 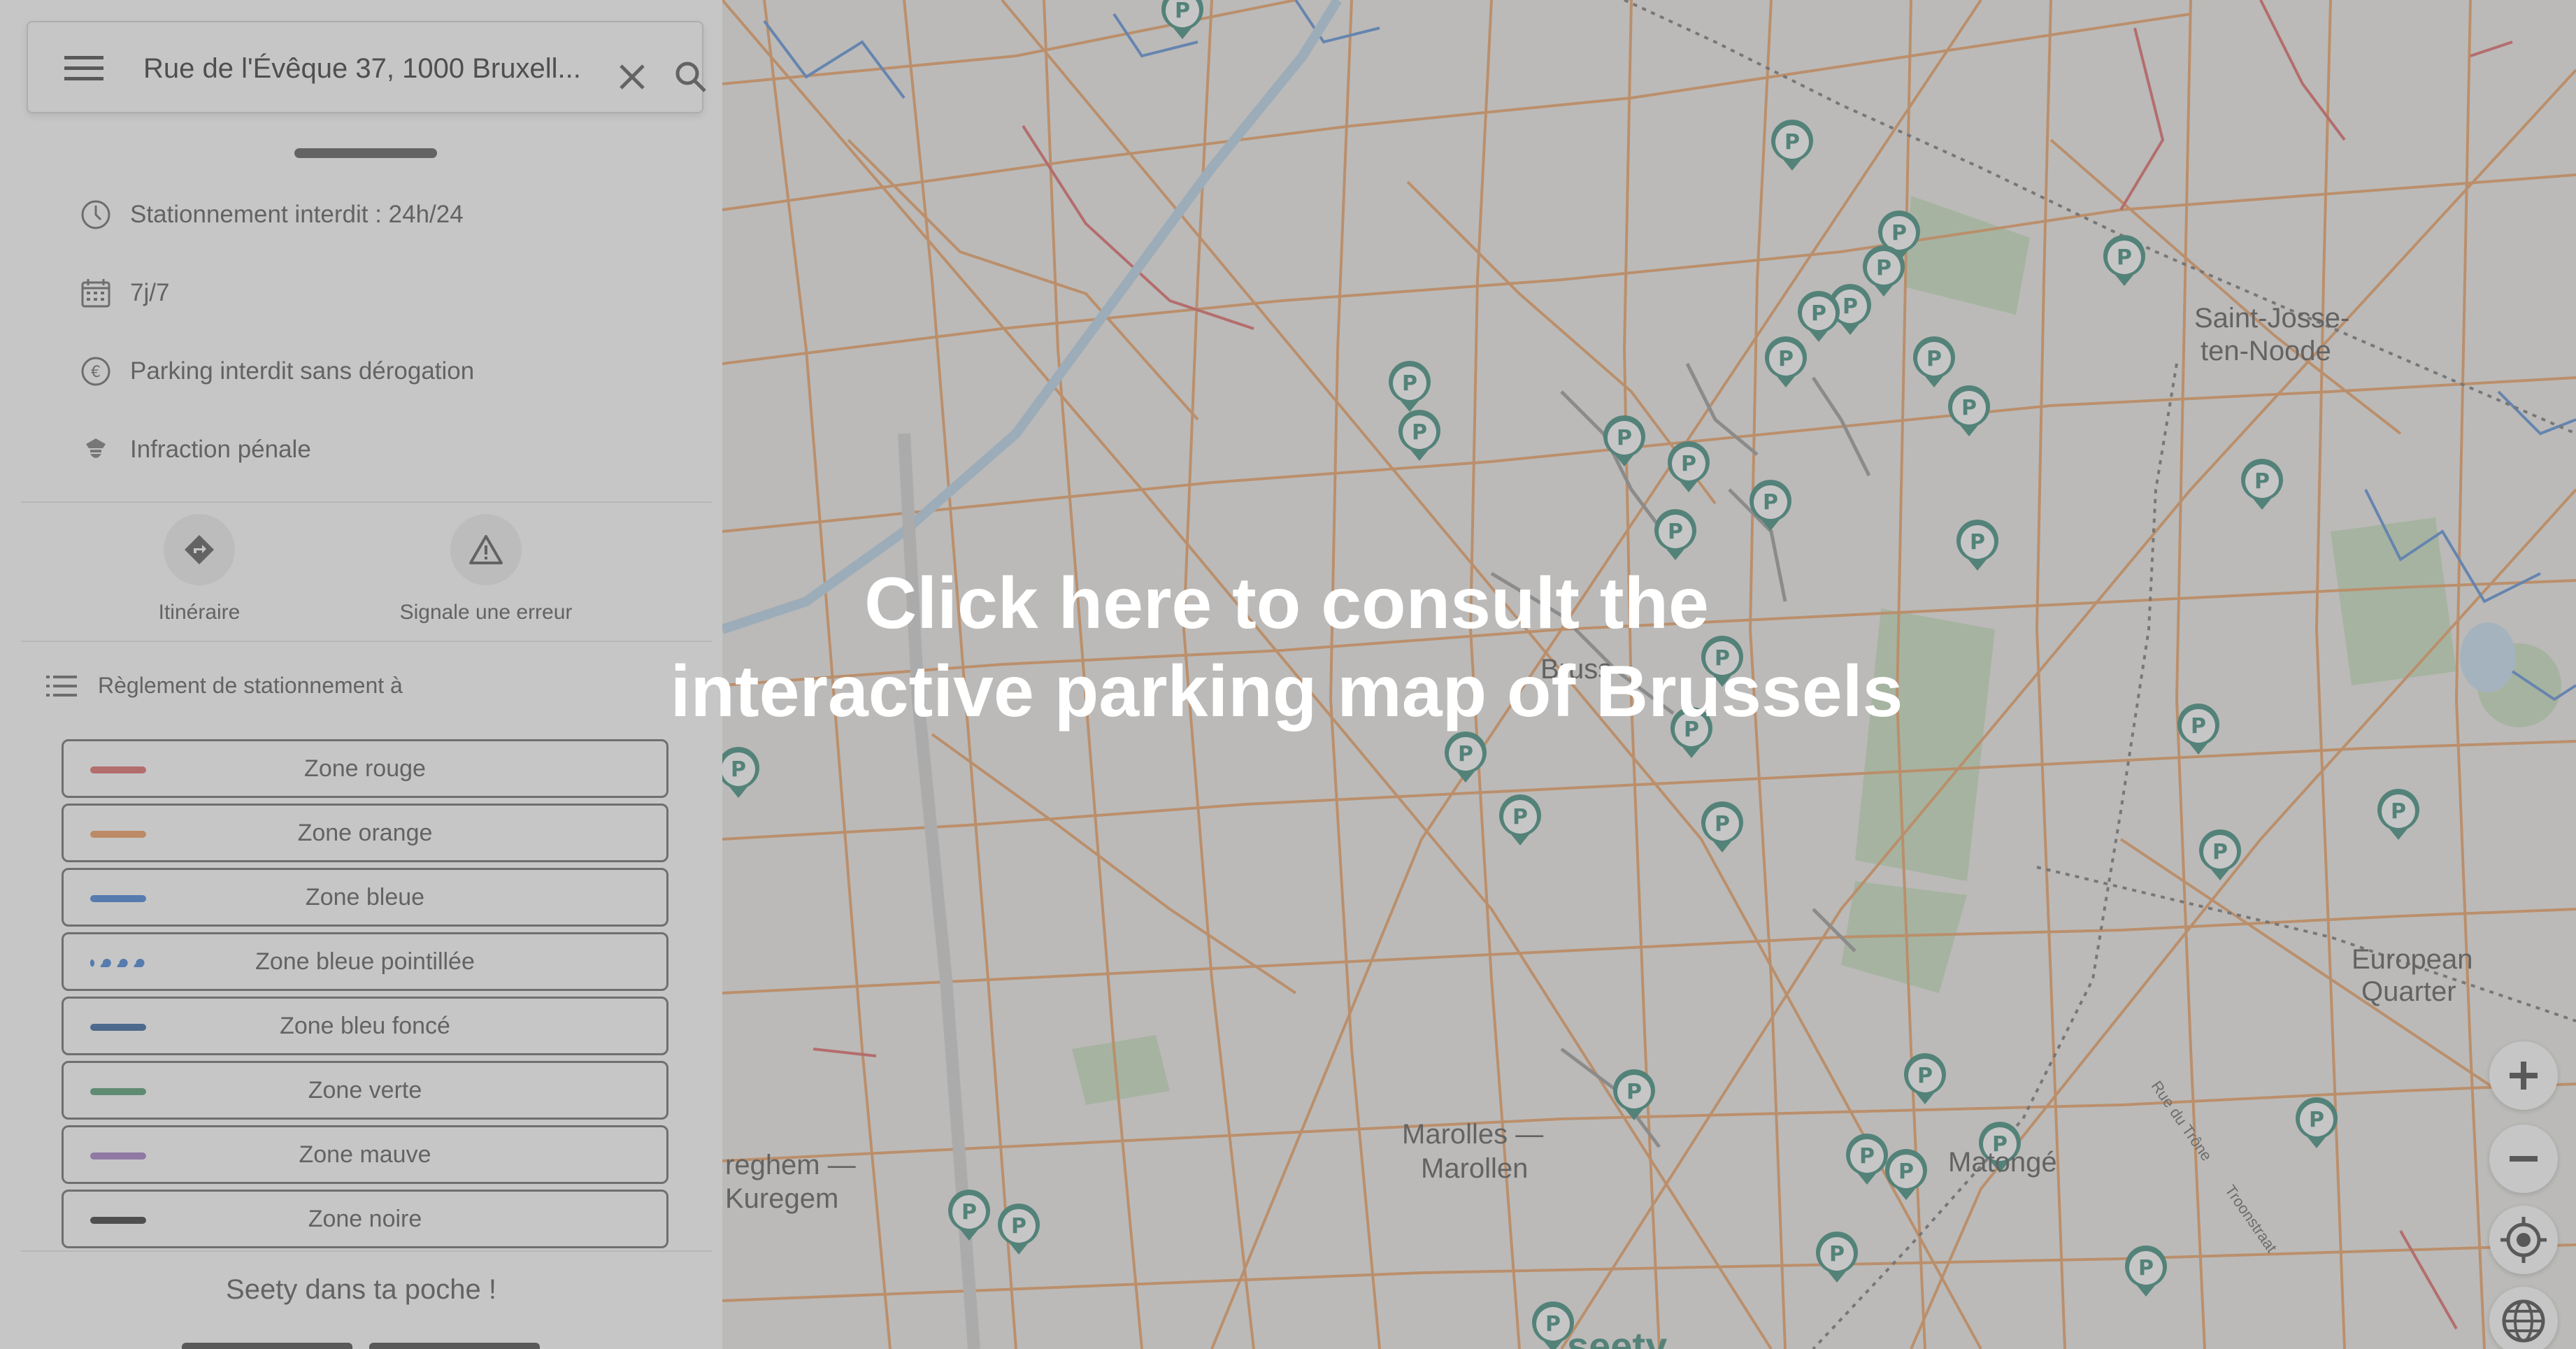 I want to click on cta-line-1: Click here to consult the, so click(x=1286, y=604).